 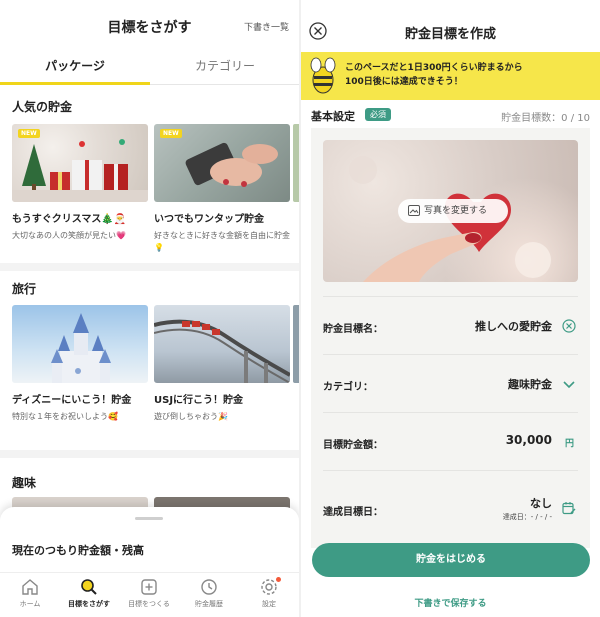 What do you see at coordinates (569, 508) in the screenshot?
I see `calendar-edit-icon` at bounding box center [569, 508].